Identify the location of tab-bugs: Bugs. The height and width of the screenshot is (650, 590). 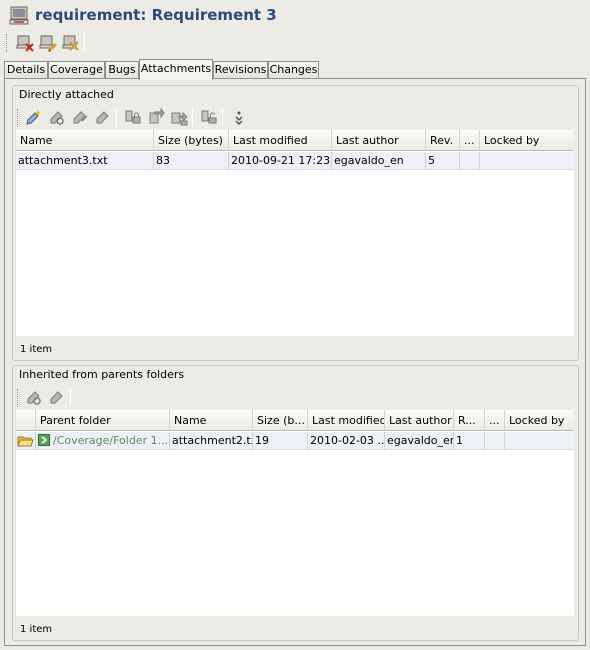
(122, 70).